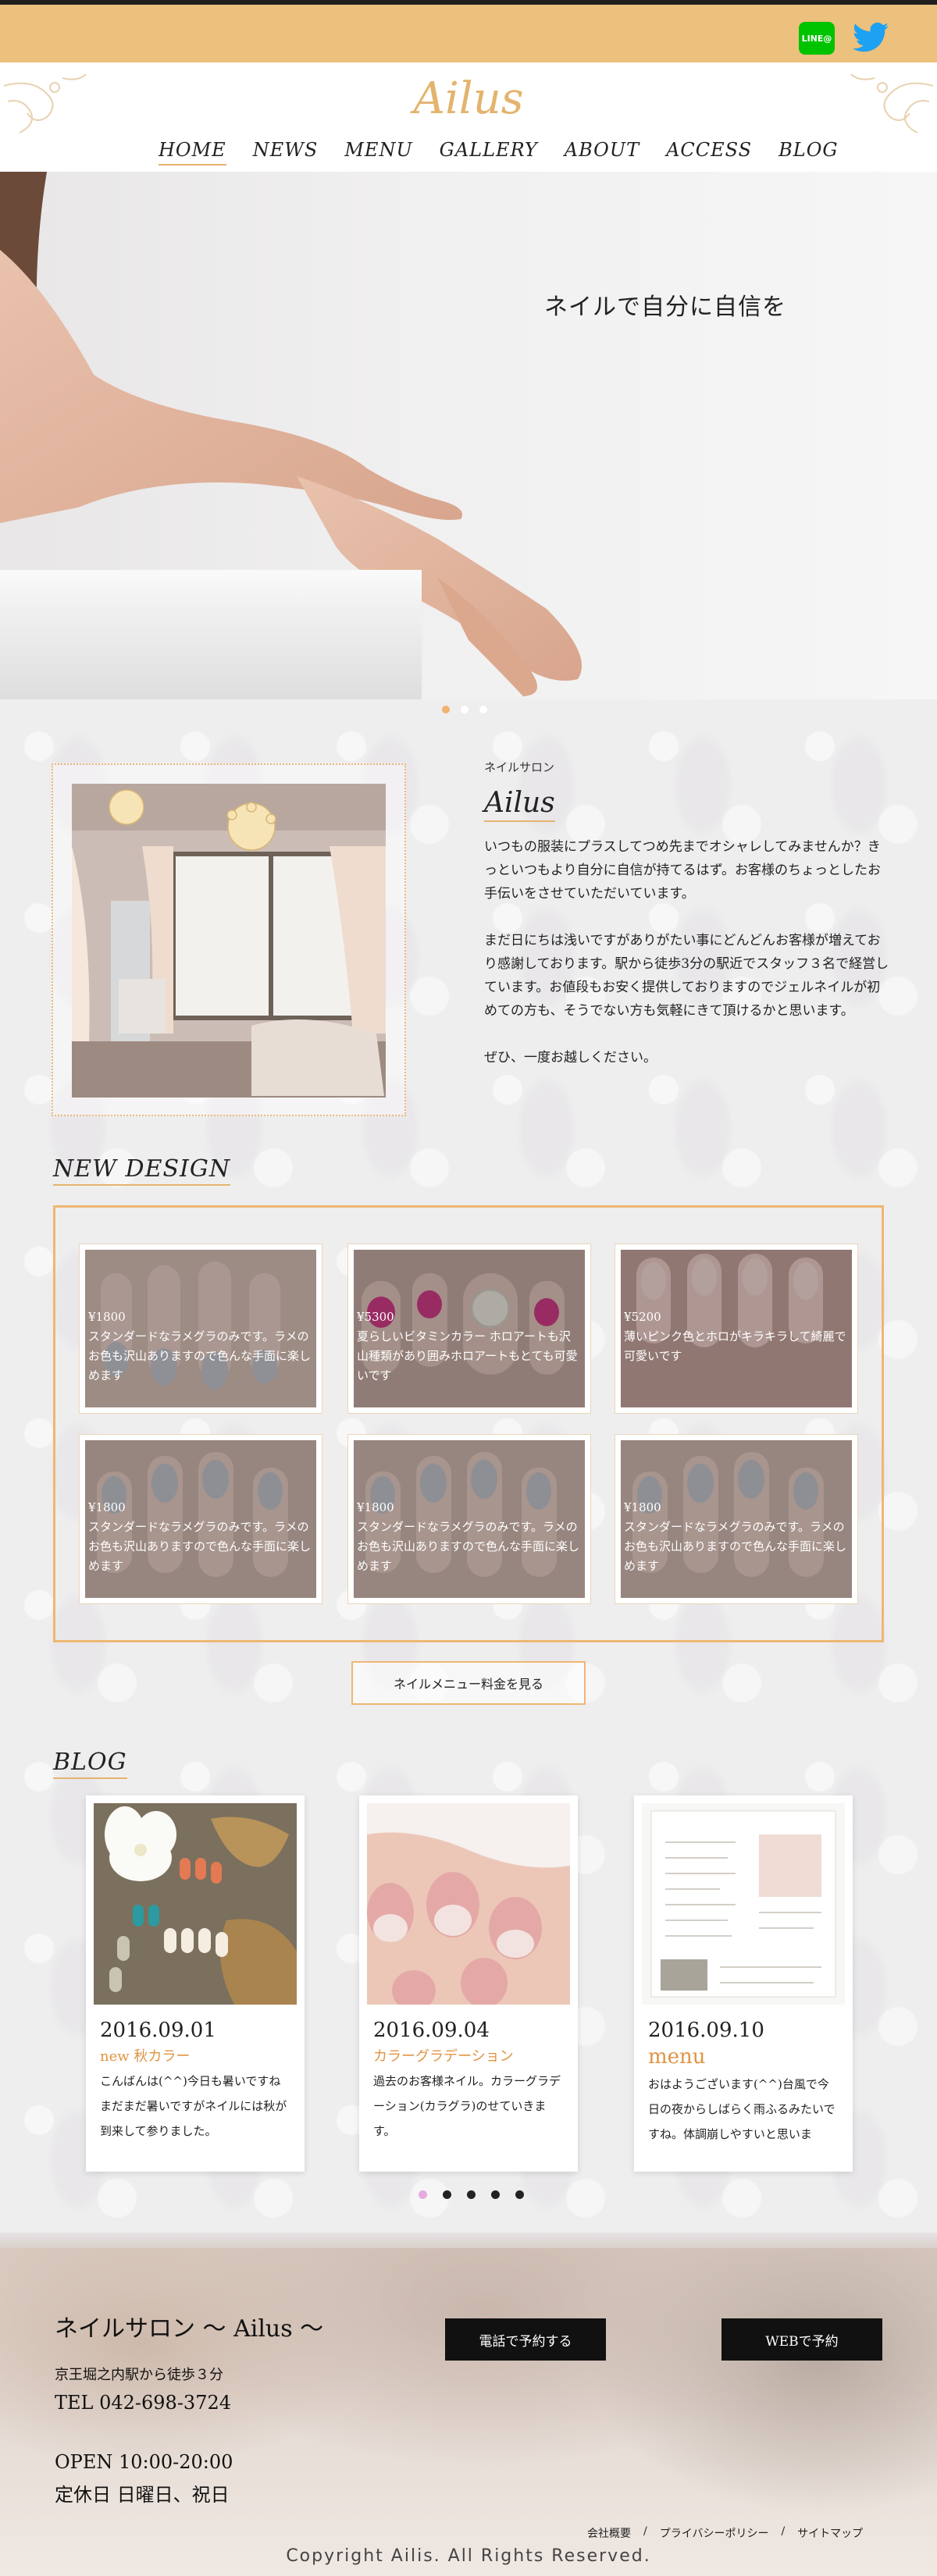  Describe the element at coordinates (143, 2403) in the screenshot. I see `footer-phone: TEL 042-698-3724` at that location.